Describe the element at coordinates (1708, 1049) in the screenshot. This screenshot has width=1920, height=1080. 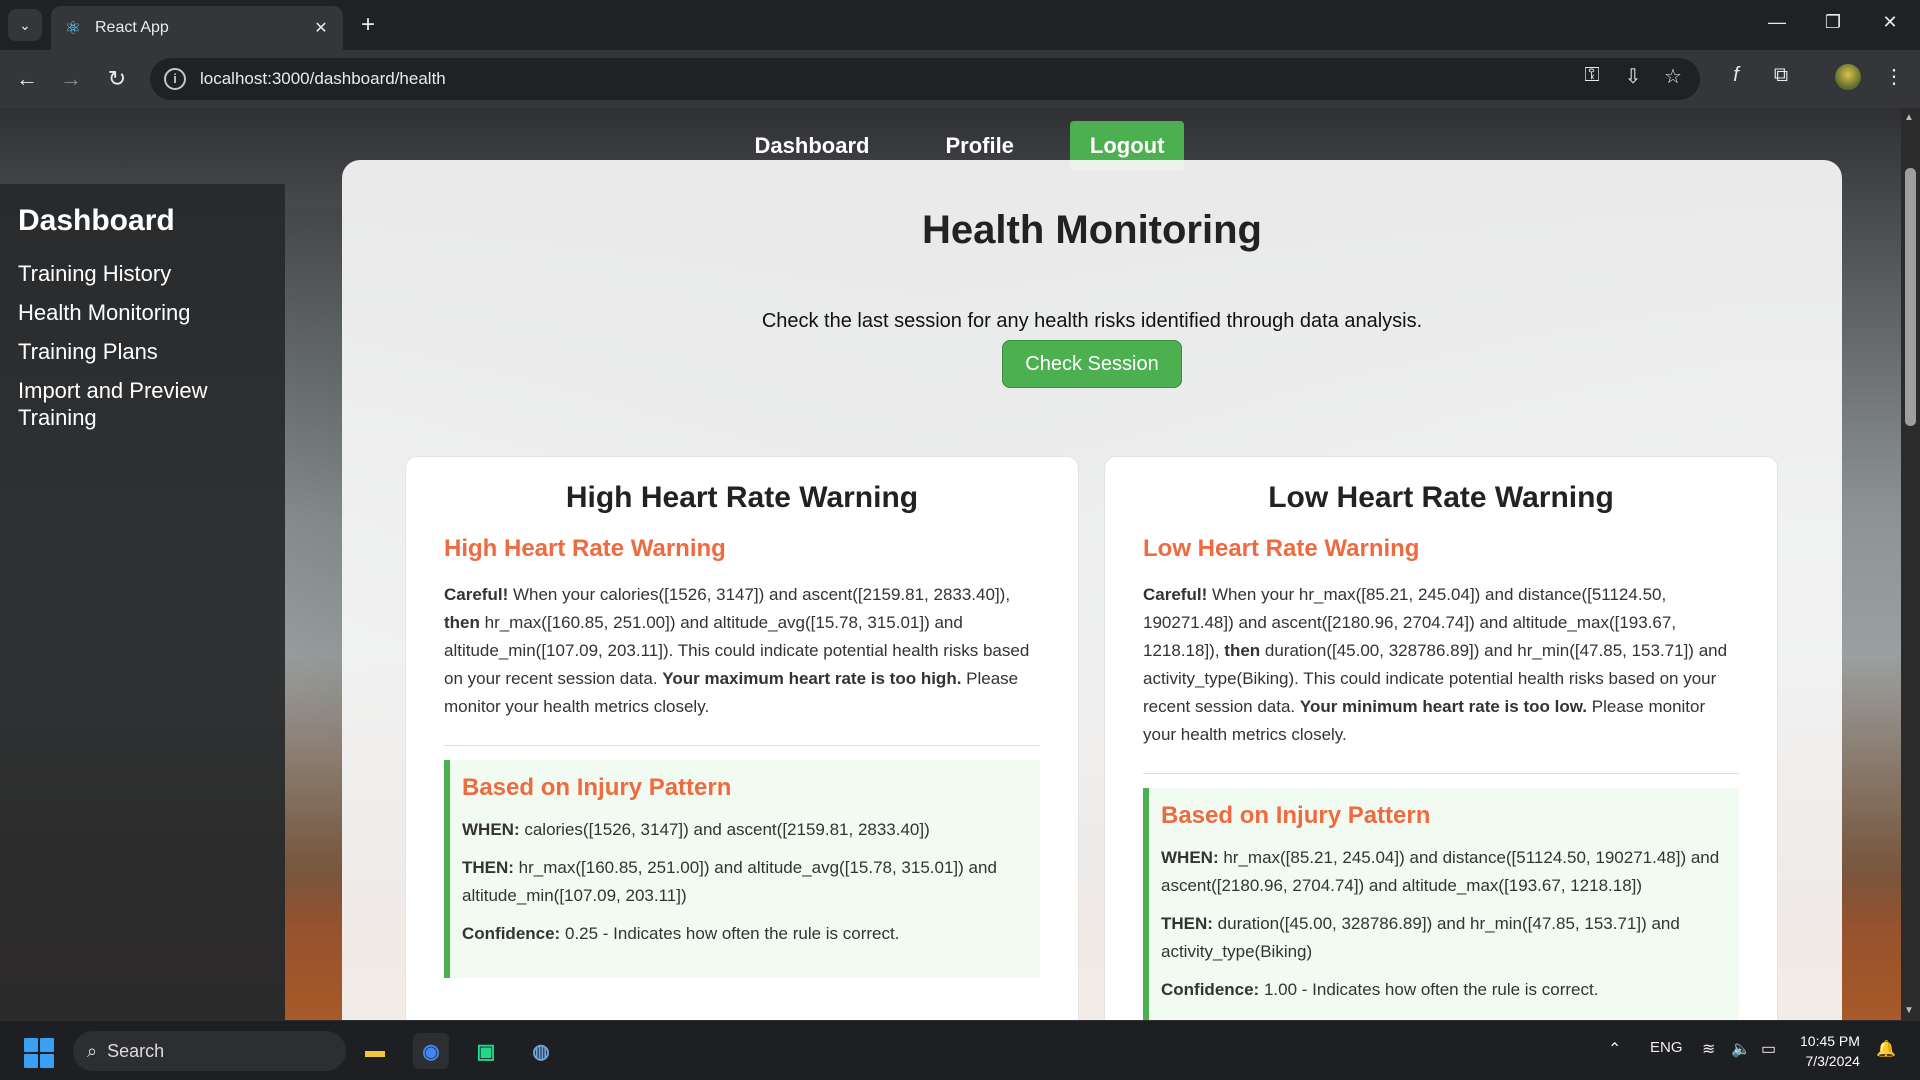
I see `wifi-icon: ≋` at that location.